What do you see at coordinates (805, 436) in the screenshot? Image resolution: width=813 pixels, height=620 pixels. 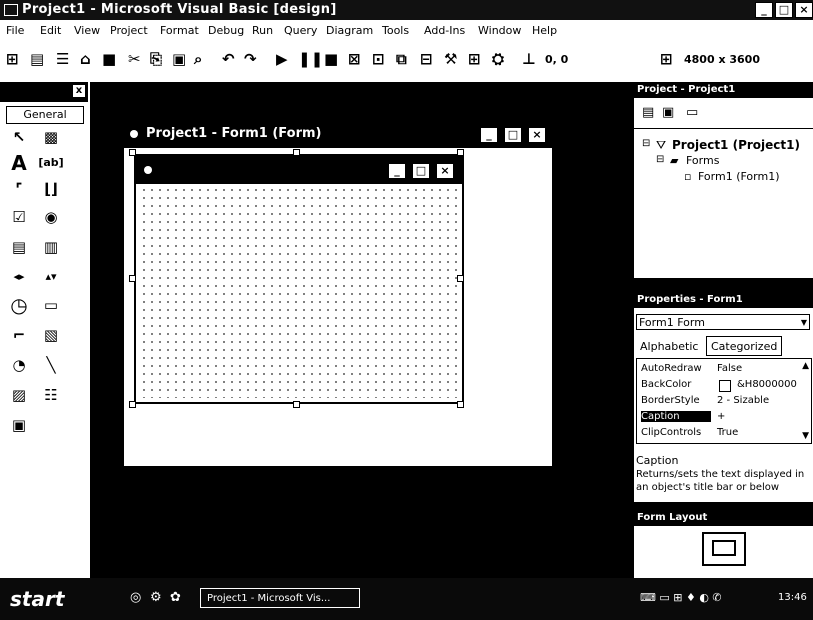 I see `scroll-down-icon: ▼` at bounding box center [805, 436].